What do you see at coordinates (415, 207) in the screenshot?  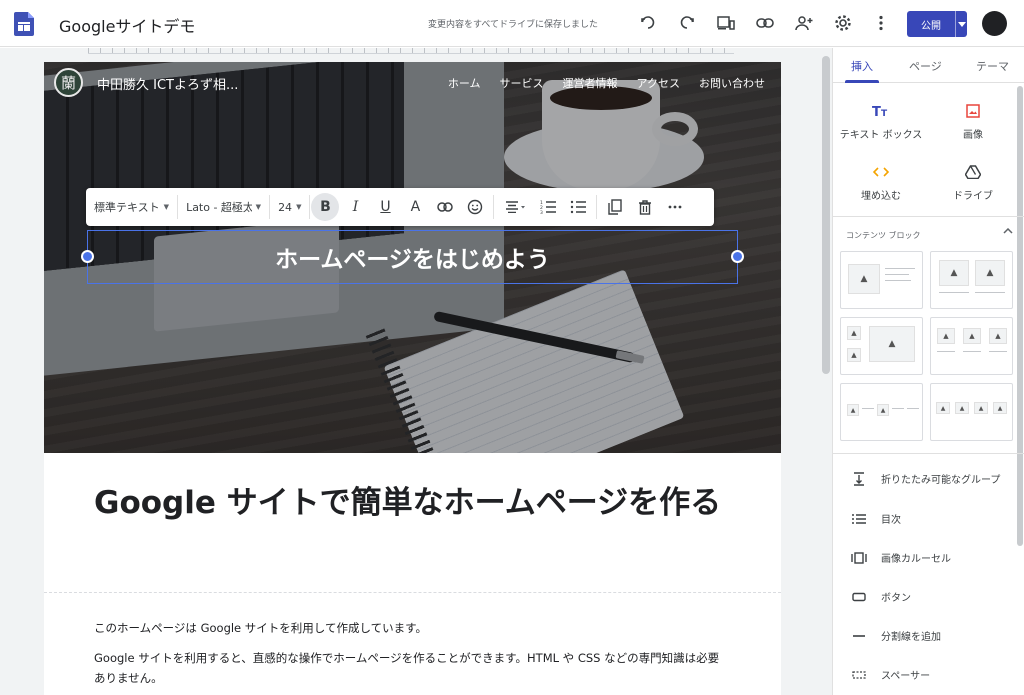 I see `text-color-button: A` at bounding box center [415, 207].